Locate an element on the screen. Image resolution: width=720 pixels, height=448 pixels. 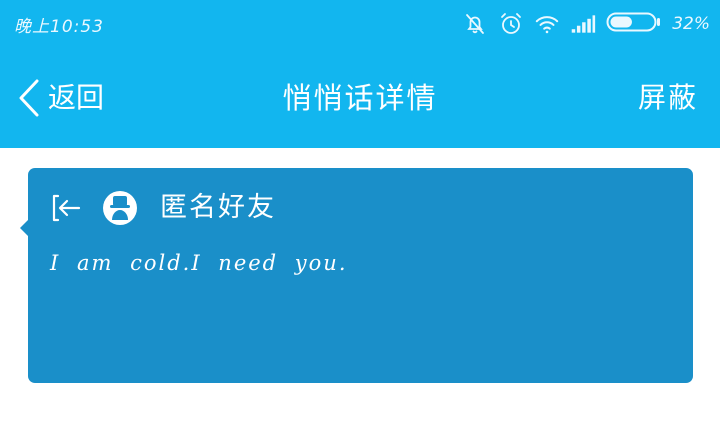
back-label: 返回 is located at coordinates (76, 97).